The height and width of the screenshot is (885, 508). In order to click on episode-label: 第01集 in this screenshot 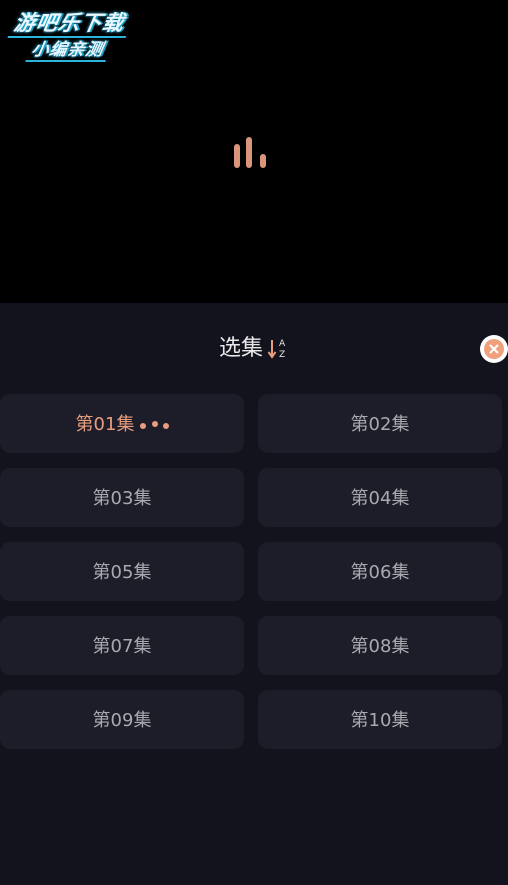, I will do `click(105, 424)`.